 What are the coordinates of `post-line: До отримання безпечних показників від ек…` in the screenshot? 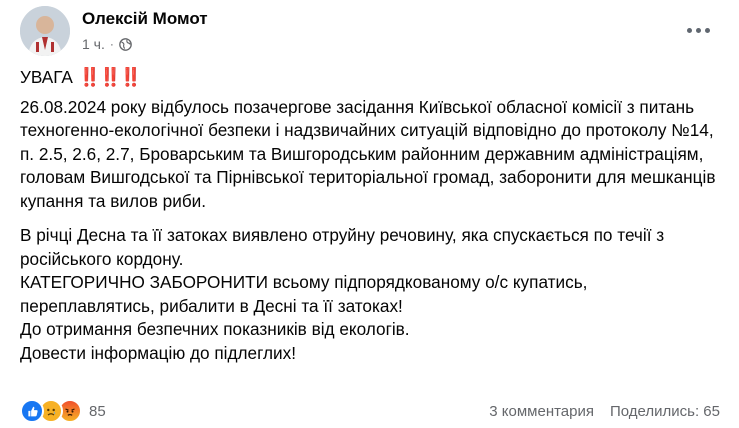 It's located at (215, 329).